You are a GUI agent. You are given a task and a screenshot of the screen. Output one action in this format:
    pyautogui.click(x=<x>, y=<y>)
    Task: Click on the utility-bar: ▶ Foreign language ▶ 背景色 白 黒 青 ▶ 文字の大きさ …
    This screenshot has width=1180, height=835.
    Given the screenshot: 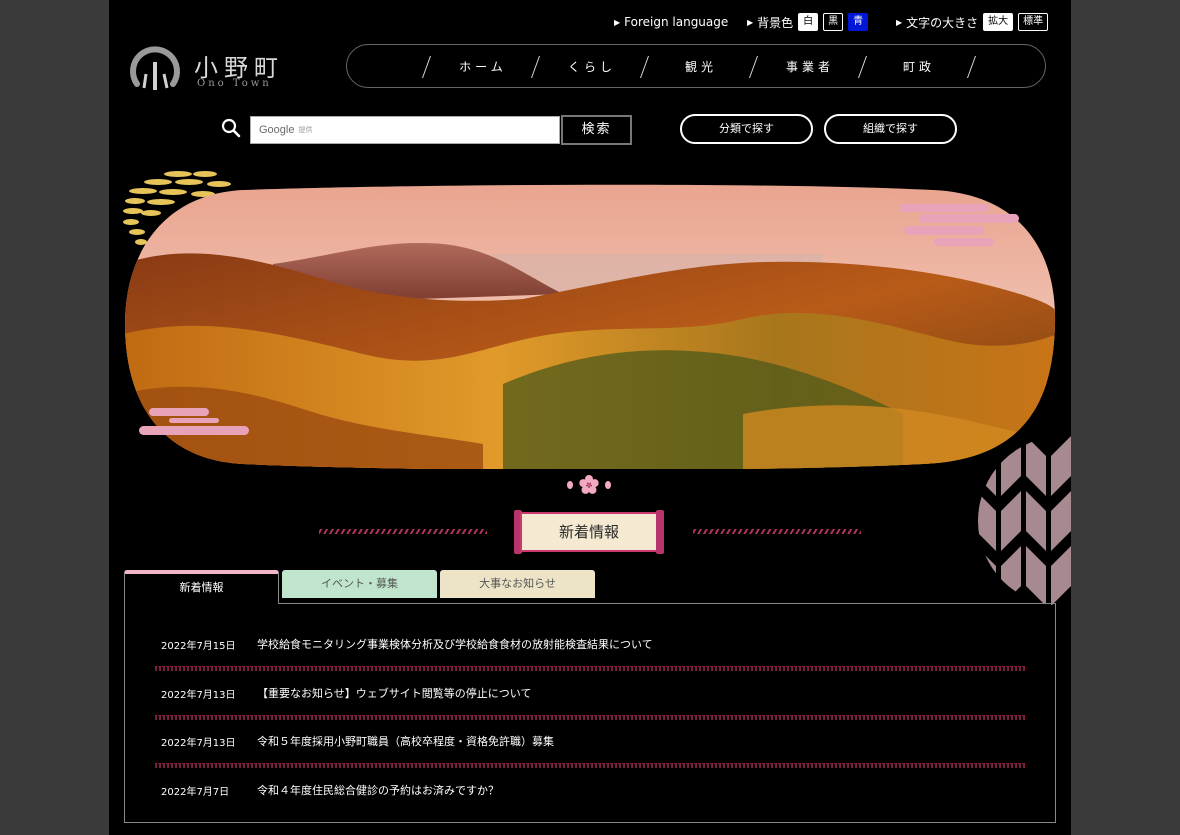 What is the action you would take?
    pyautogui.click(x=590, y=22)
    